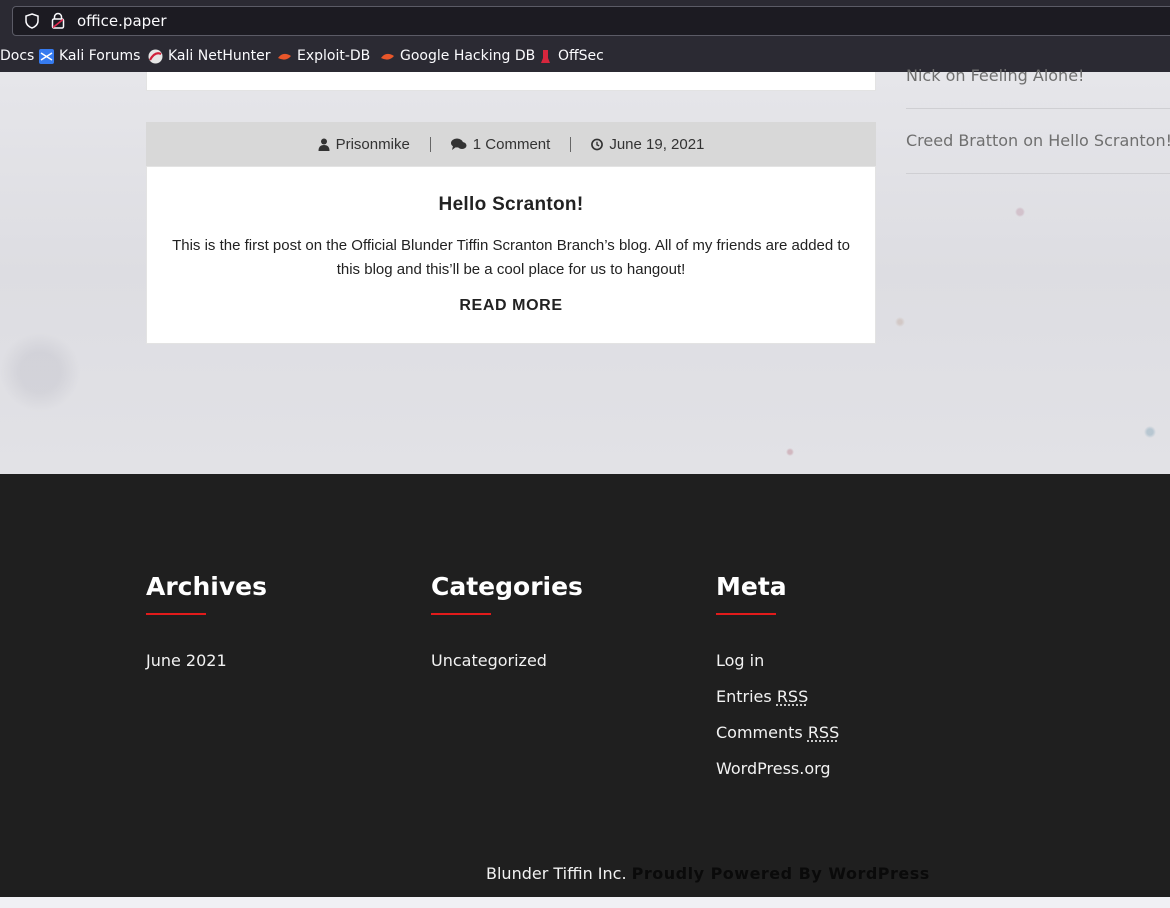  What do you see at coordinates (46, 56) in the screenshot?
I see `kali-forums-icon` at bounding box center [46, 56].